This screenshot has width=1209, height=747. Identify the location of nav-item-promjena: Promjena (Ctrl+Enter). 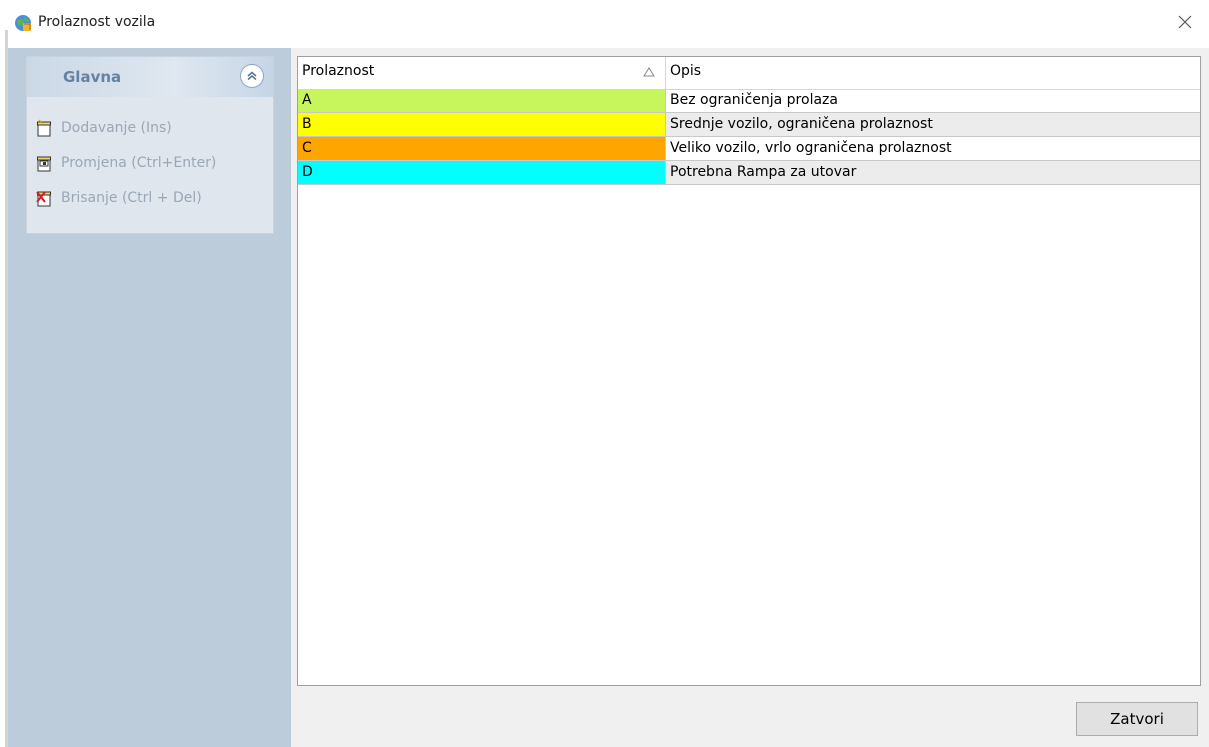
(150, 163).